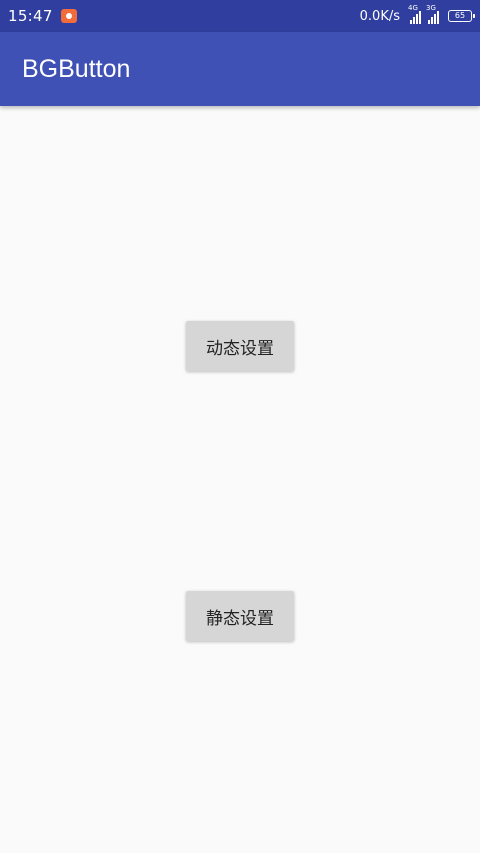  I want to click on status-left: 15:47, so click(42, 16).